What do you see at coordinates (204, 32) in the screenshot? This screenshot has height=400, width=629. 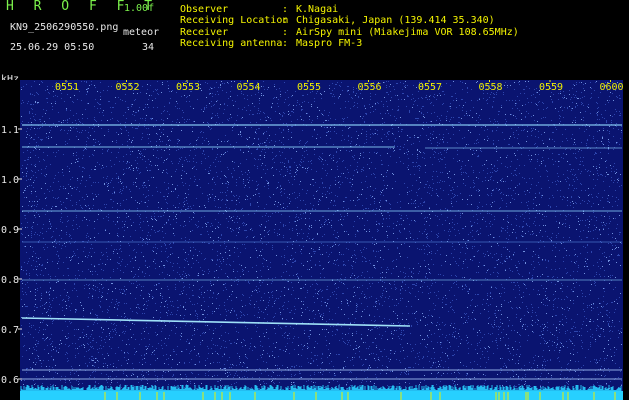 I see `receiver-label: Receiver` at bounding box center [204, 32].